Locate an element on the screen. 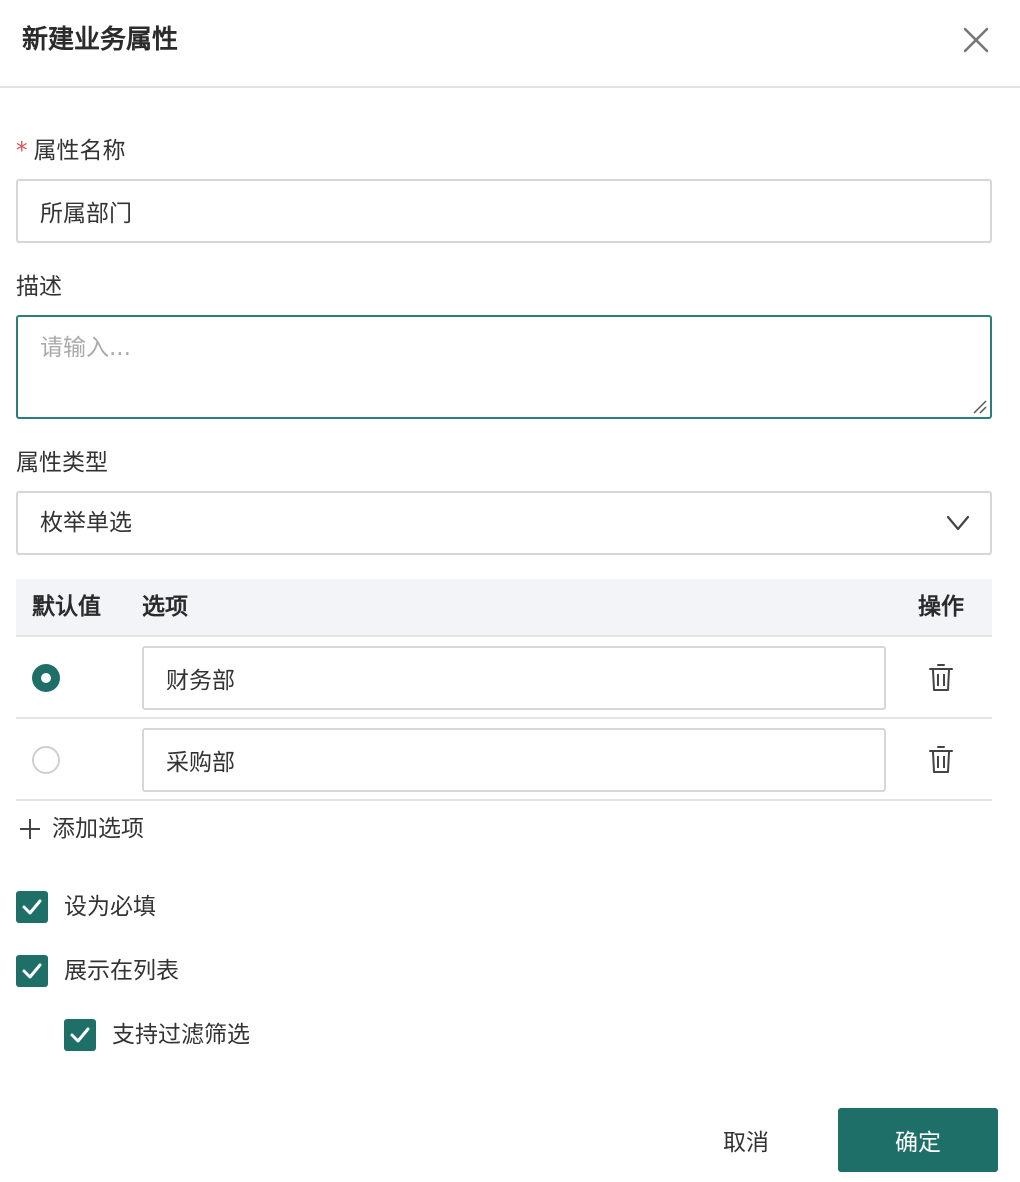 This screenshot has width=1020, height=1182. close-button is located at coordinates (976, 40).